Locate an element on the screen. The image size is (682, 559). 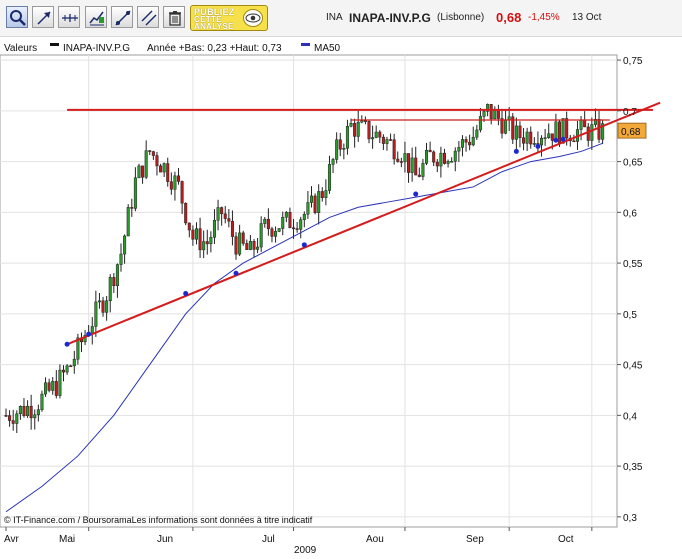
y-tick-label: 0,3 is located at coordinates (630, 518).